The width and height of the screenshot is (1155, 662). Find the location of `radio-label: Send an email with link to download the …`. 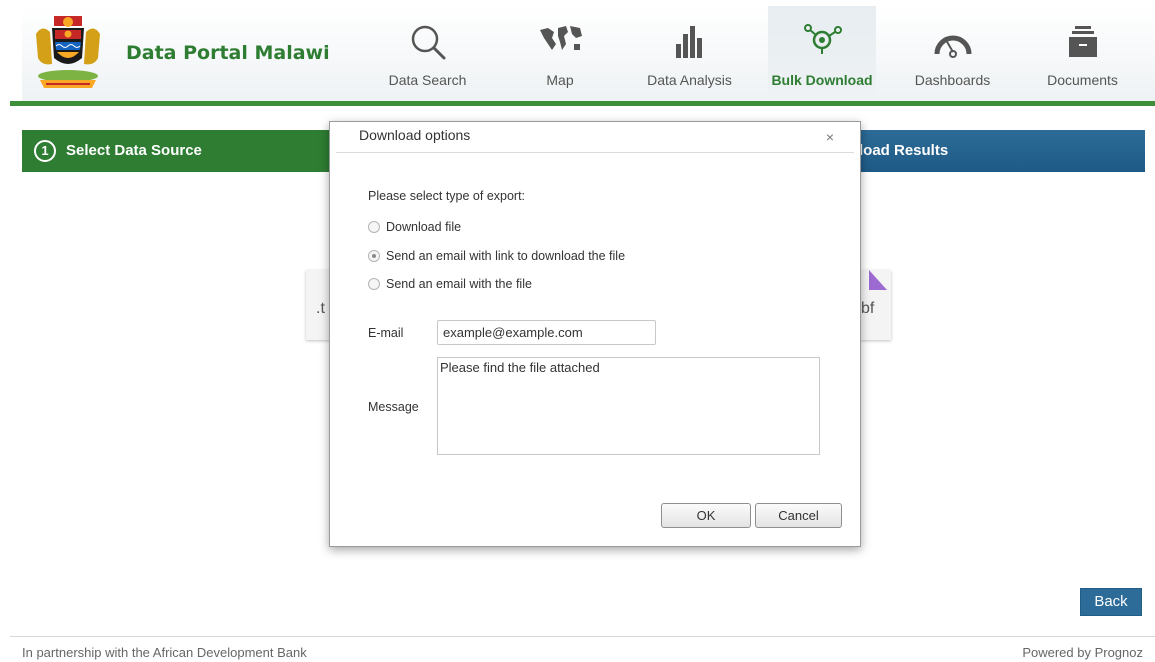

radio-label: Send an email with link to download the … is located at coordinates (506, 256).